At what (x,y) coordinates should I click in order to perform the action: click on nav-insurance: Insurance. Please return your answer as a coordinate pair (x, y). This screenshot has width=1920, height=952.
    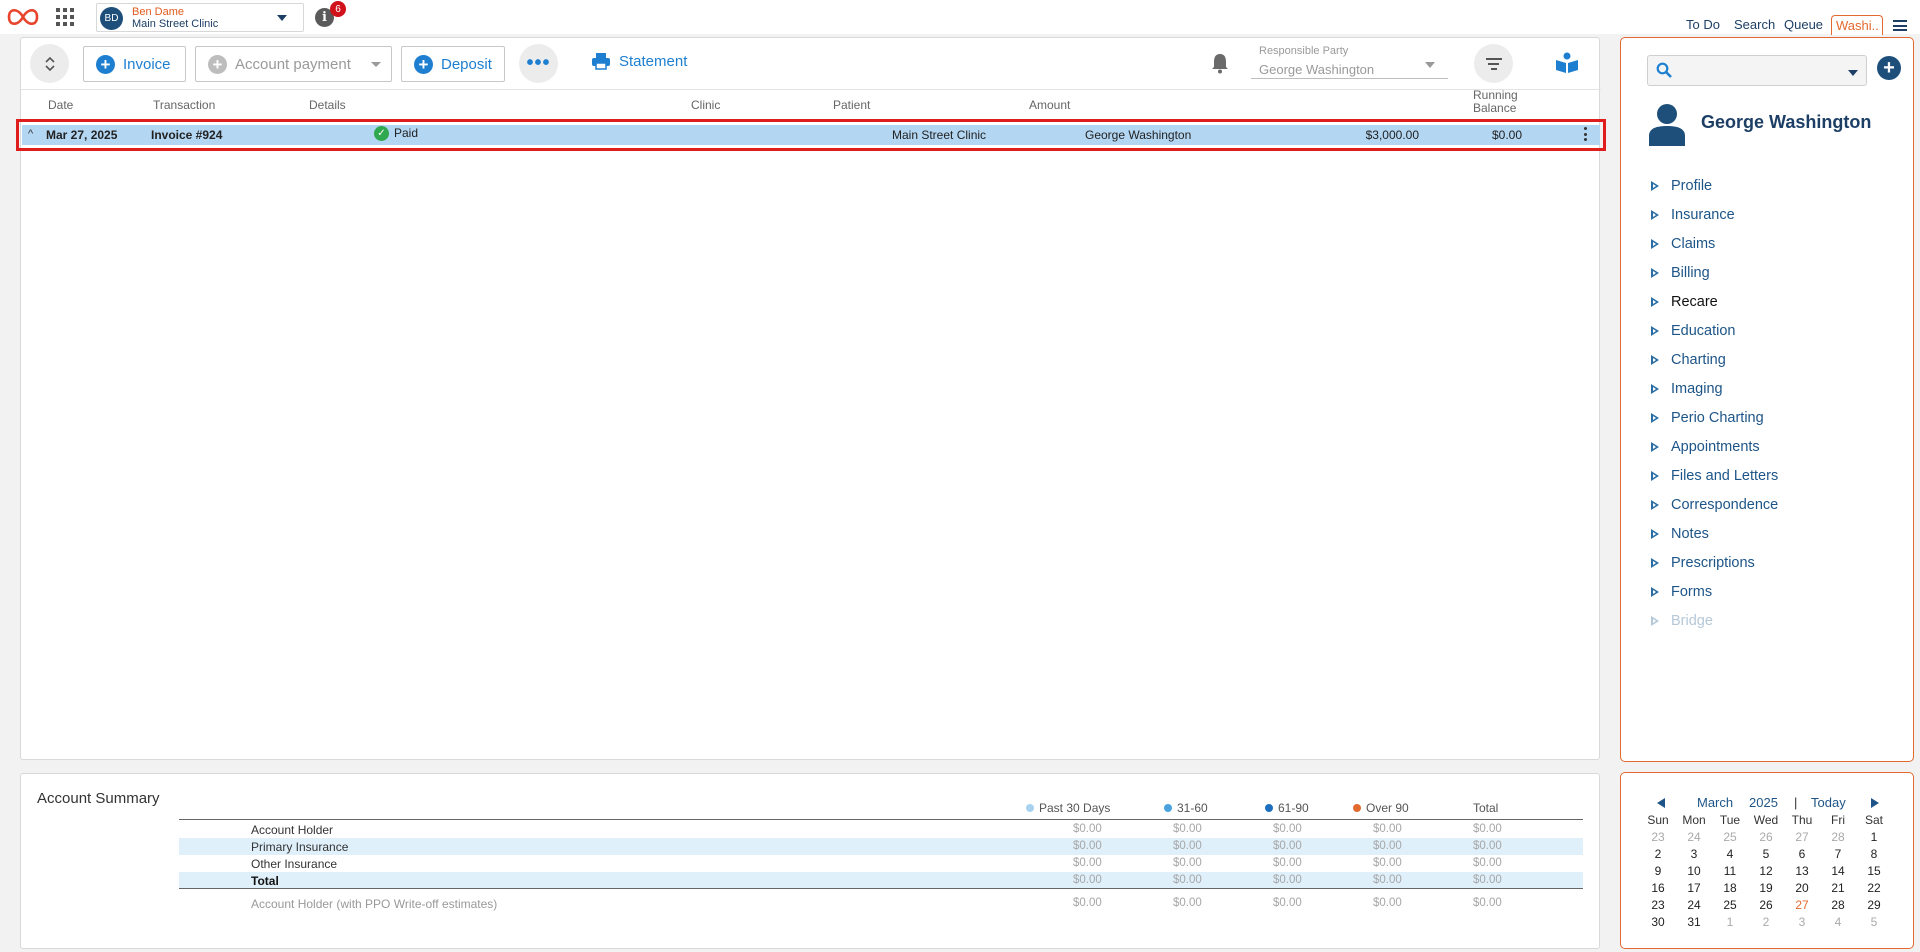
    Looking at the image, I should click on (1693, 215).